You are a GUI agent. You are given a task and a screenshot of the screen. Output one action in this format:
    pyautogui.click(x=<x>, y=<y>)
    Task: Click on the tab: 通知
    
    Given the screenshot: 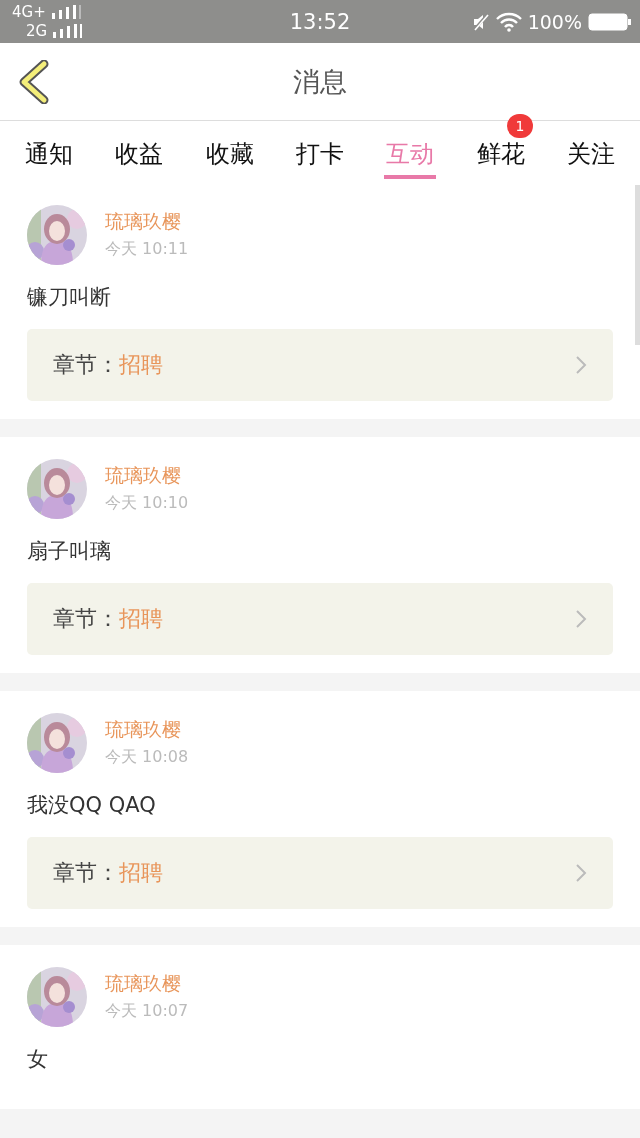 What is the action you would take?
    pyautogui.click(x=49, y=150)
    